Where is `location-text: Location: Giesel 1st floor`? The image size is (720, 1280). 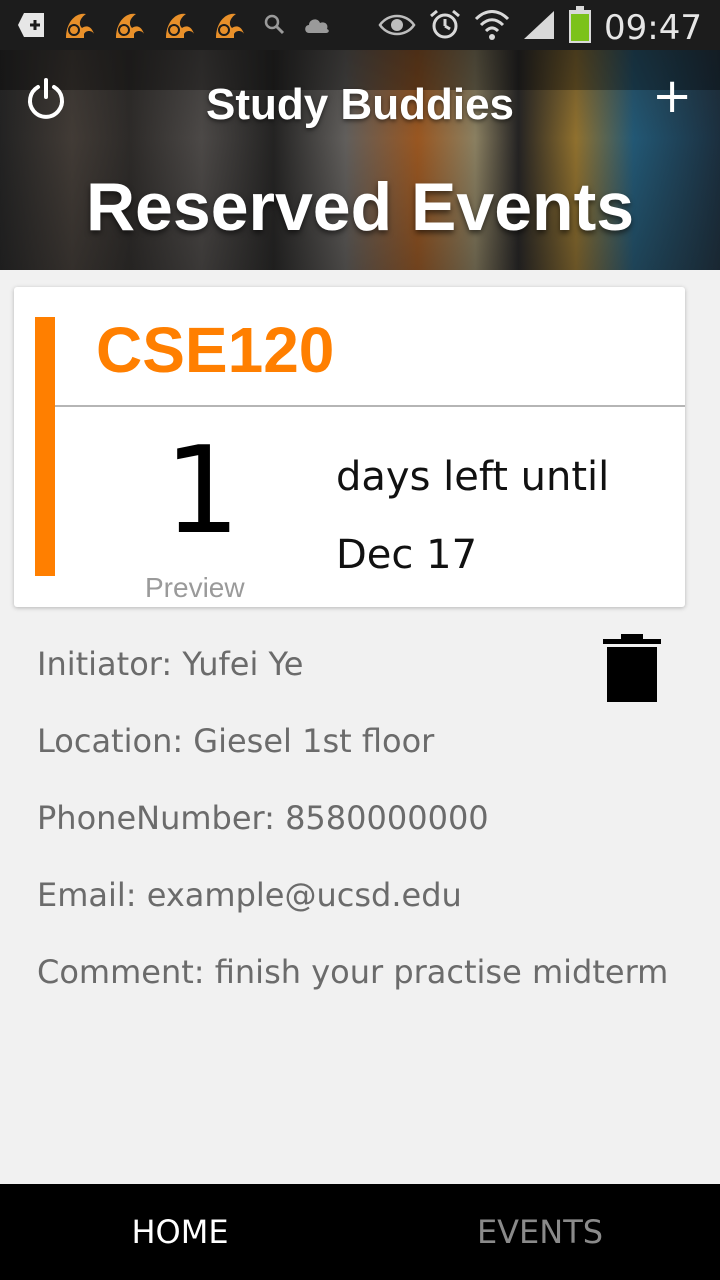 location-text: Location: Giesel 1st floor is located at coordinates (236, 741).